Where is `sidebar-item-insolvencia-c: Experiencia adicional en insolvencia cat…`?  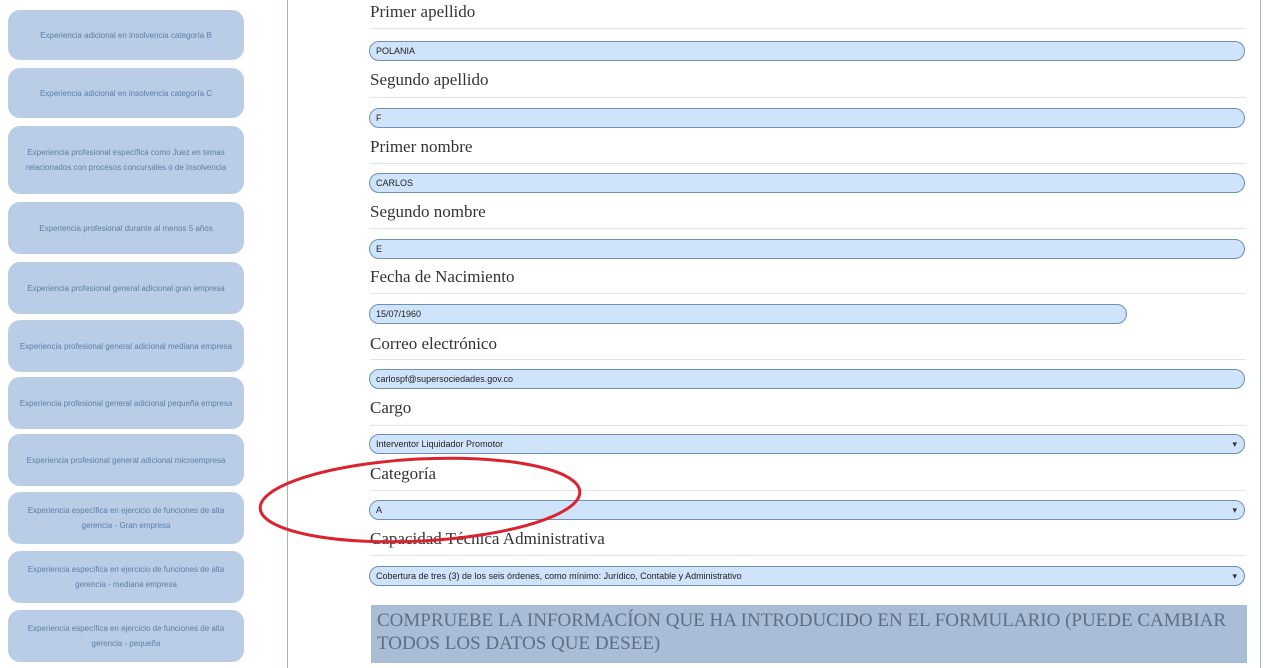 sidebar-item-insolvencia-c: Experiencia adicional en insolvencia cat… is located at coordinates (126, 93).